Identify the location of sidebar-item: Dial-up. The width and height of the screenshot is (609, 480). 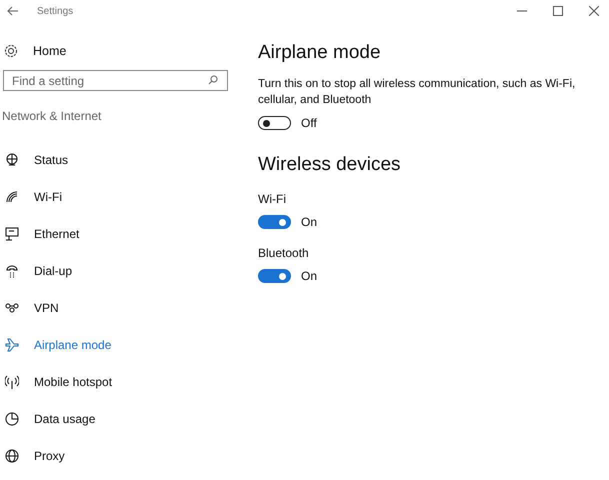
(120, 270).